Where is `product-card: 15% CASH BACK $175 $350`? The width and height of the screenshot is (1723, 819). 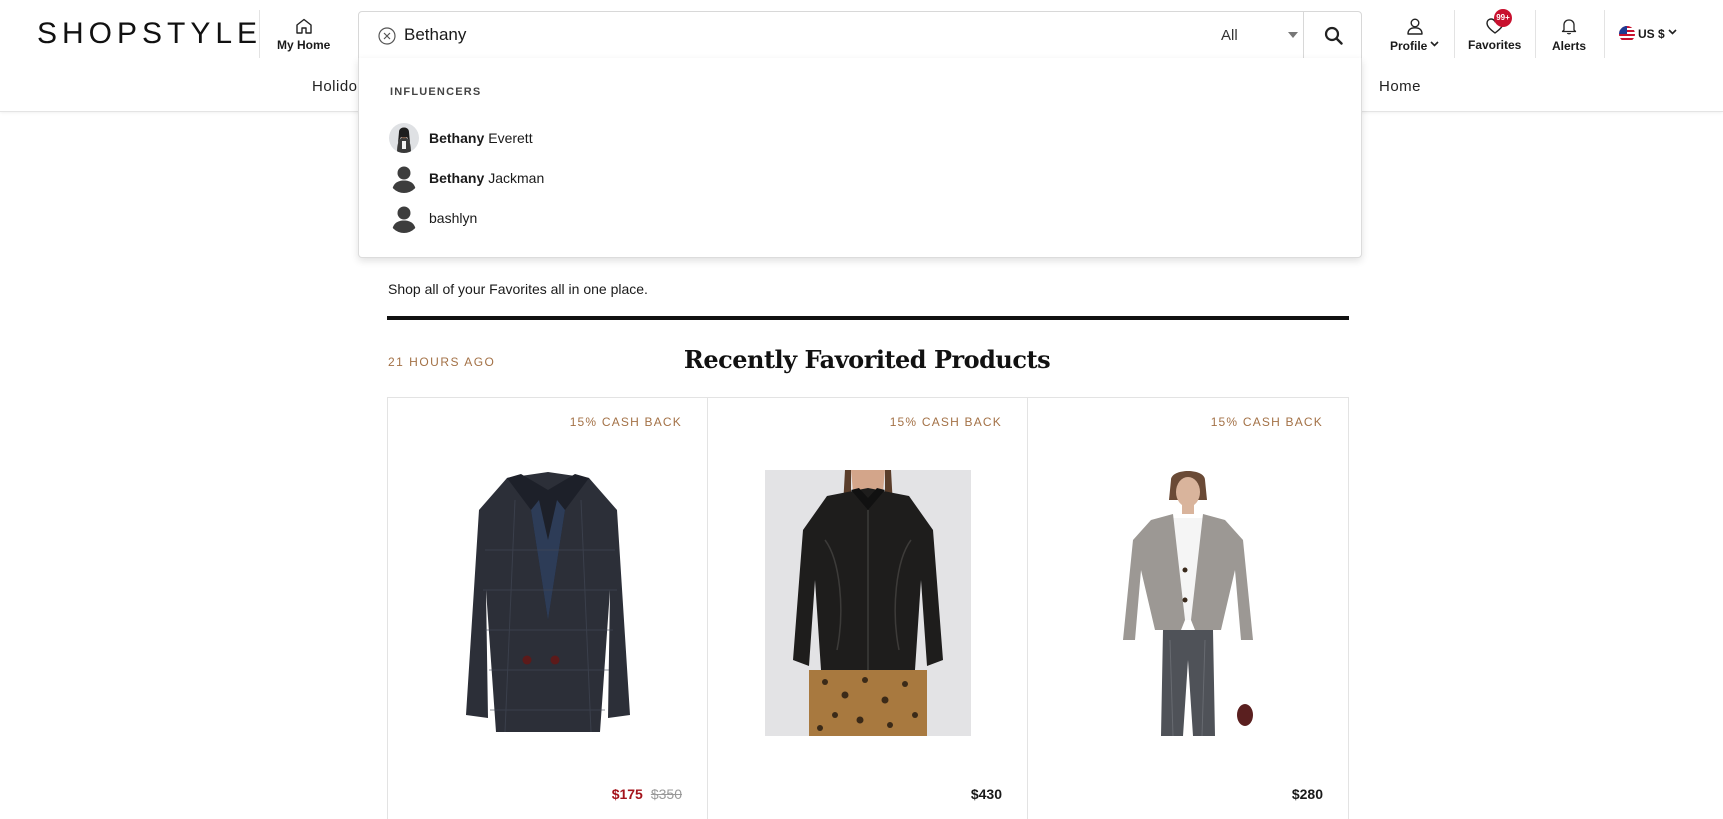
product-card: 15% CASH BACK $175 $350 is located at coordinates (548, 608).